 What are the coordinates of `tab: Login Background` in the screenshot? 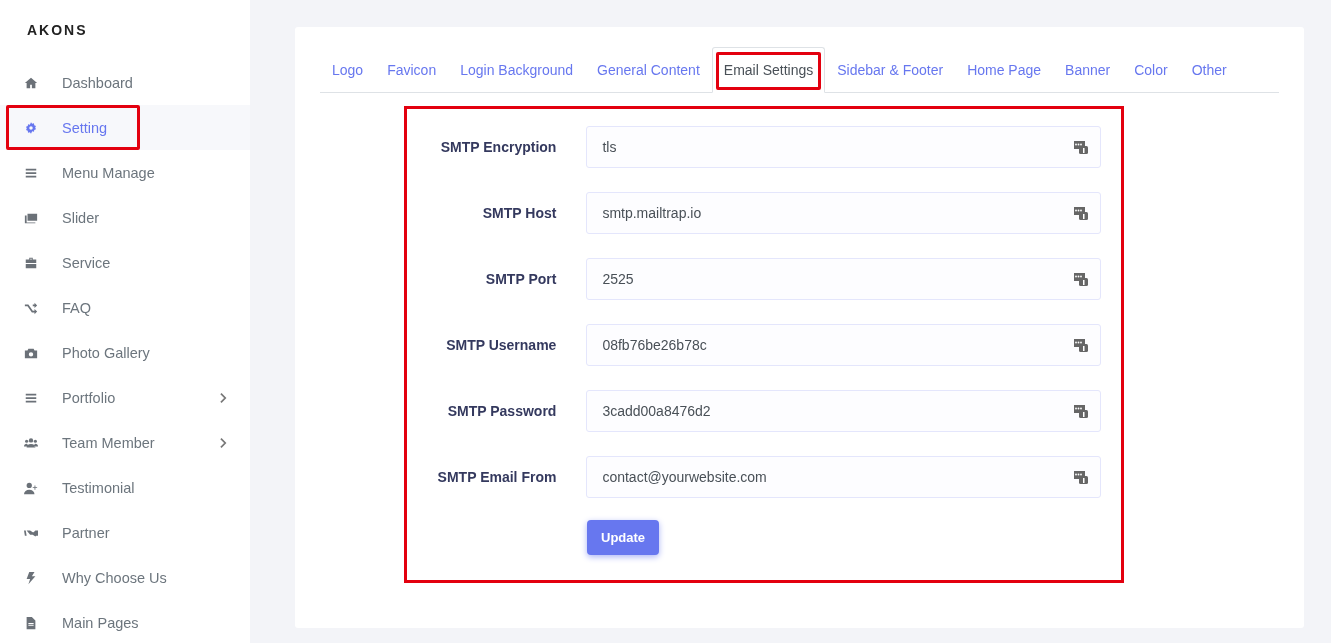 It's located at (517, 70).